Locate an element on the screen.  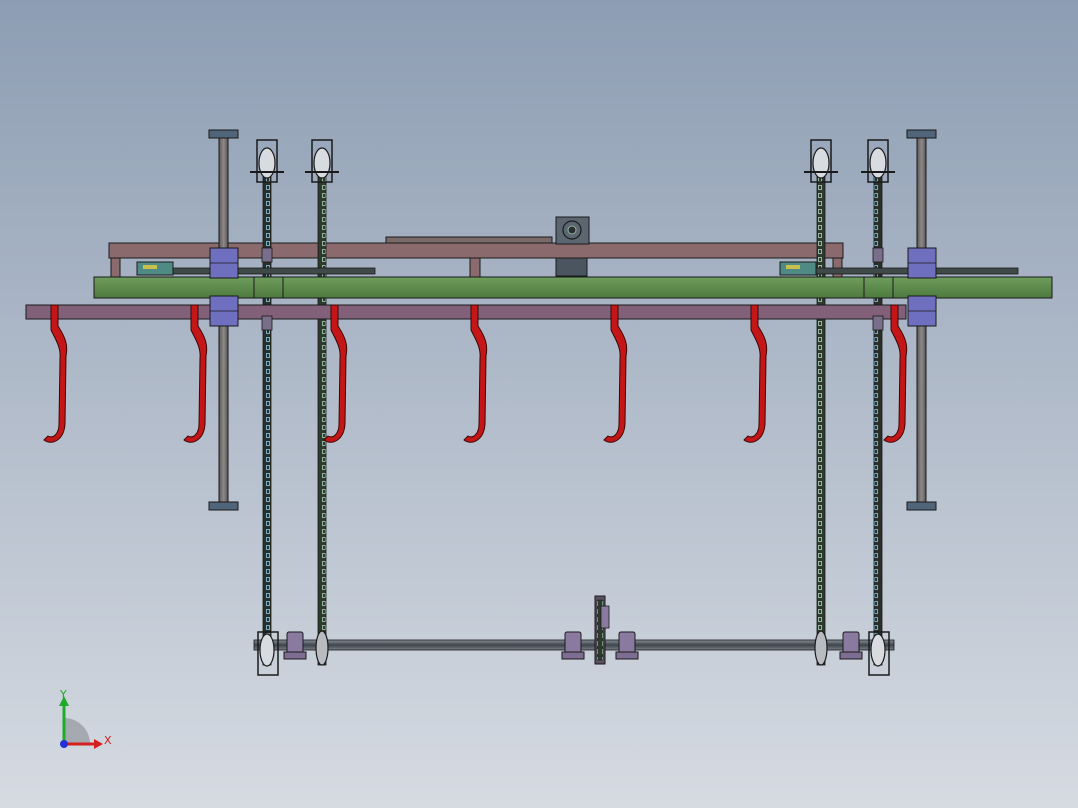
column-cap-bottom-right is located at coordinates (921, 506).